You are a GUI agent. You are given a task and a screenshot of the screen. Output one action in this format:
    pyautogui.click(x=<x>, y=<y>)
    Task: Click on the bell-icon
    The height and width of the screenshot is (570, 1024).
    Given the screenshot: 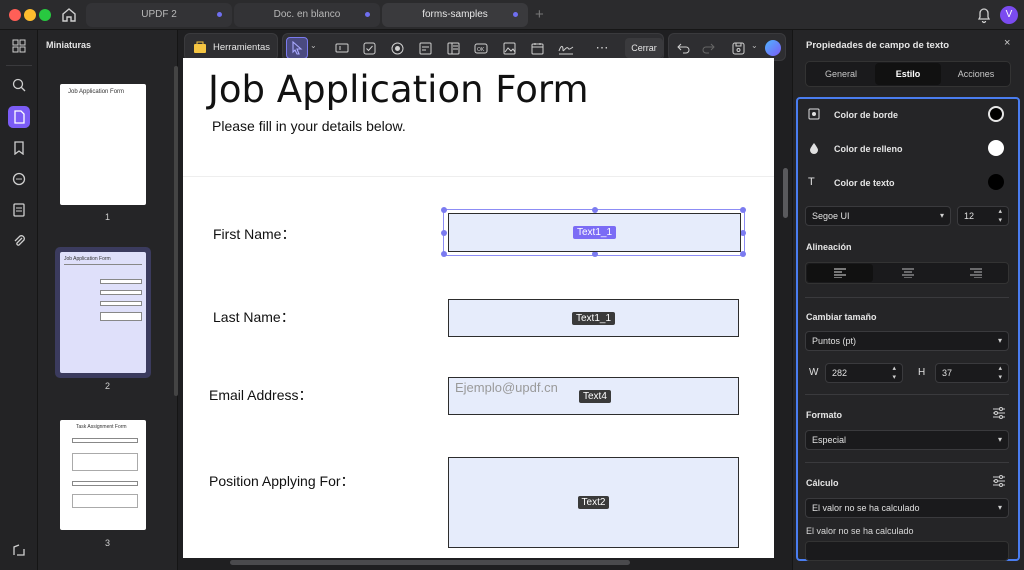 What is the action you would take?
    pyautogui.click(x=984, y=15)
    